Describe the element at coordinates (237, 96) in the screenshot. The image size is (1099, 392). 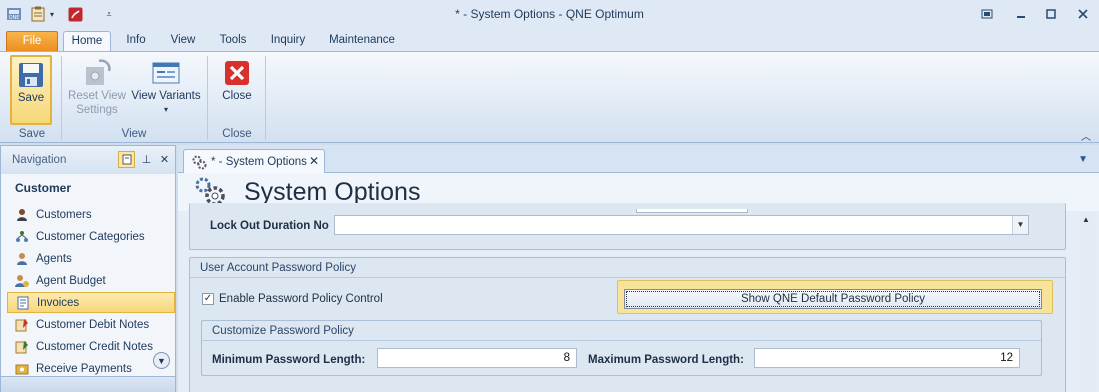
I see `close-label: Close` at that location.